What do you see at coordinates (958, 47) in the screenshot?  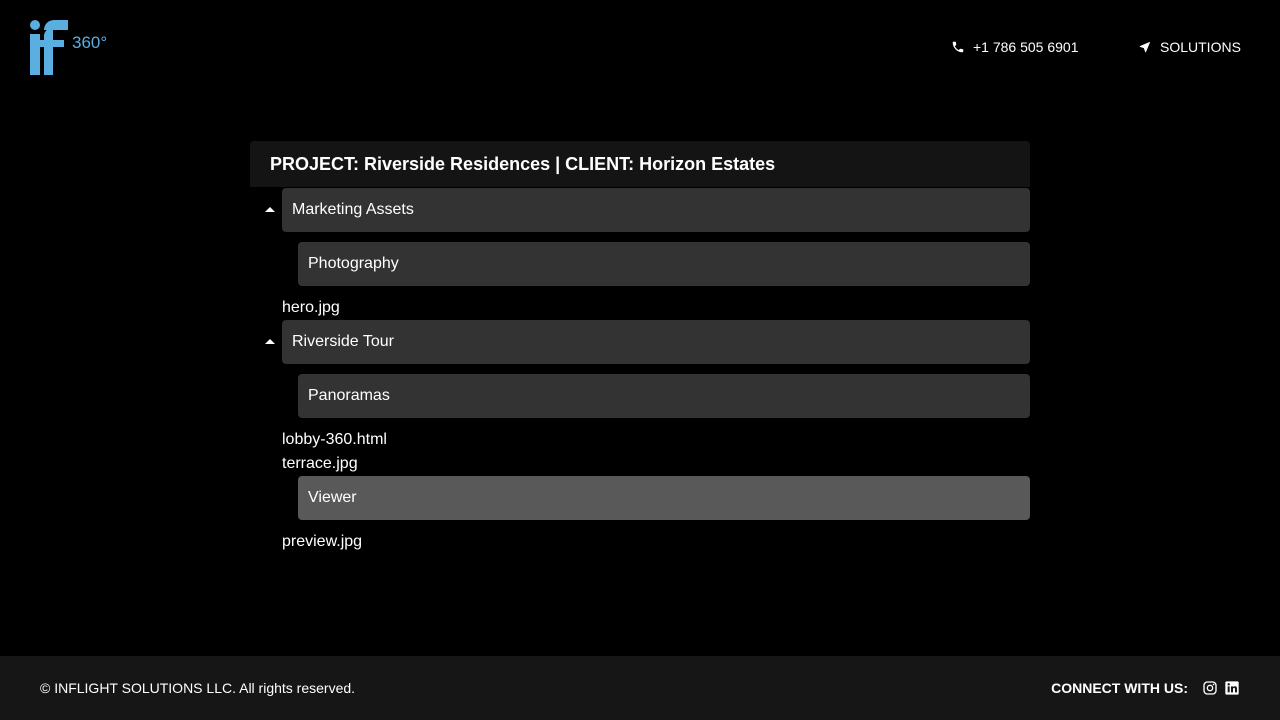 I see `phone-icon` at bounding box center [958, 47].